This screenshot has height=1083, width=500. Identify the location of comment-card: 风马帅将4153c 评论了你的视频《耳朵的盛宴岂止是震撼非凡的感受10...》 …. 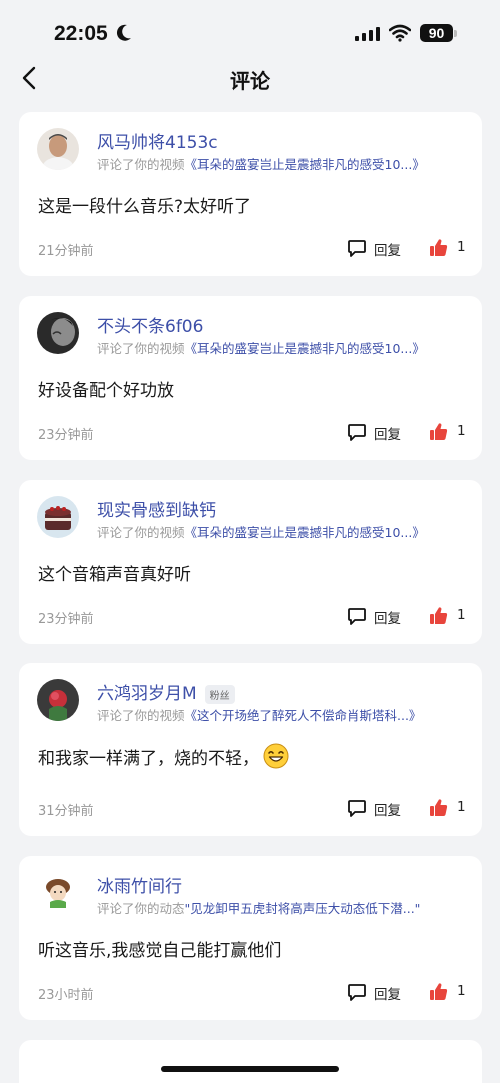
(250, 194).